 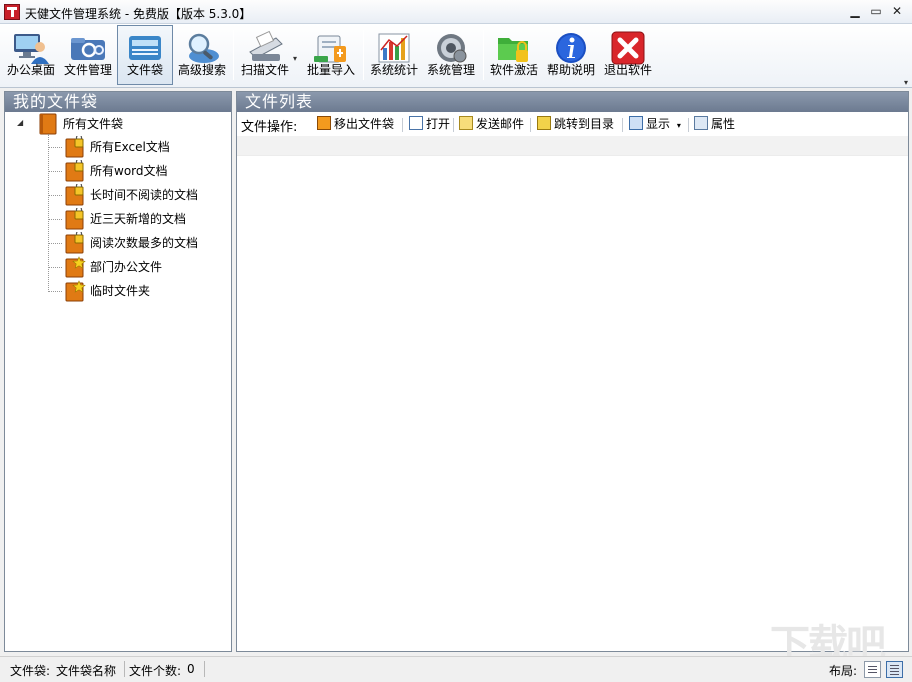 I want to click on send-email-button: 发送邮件, so click(x=491, y=125).